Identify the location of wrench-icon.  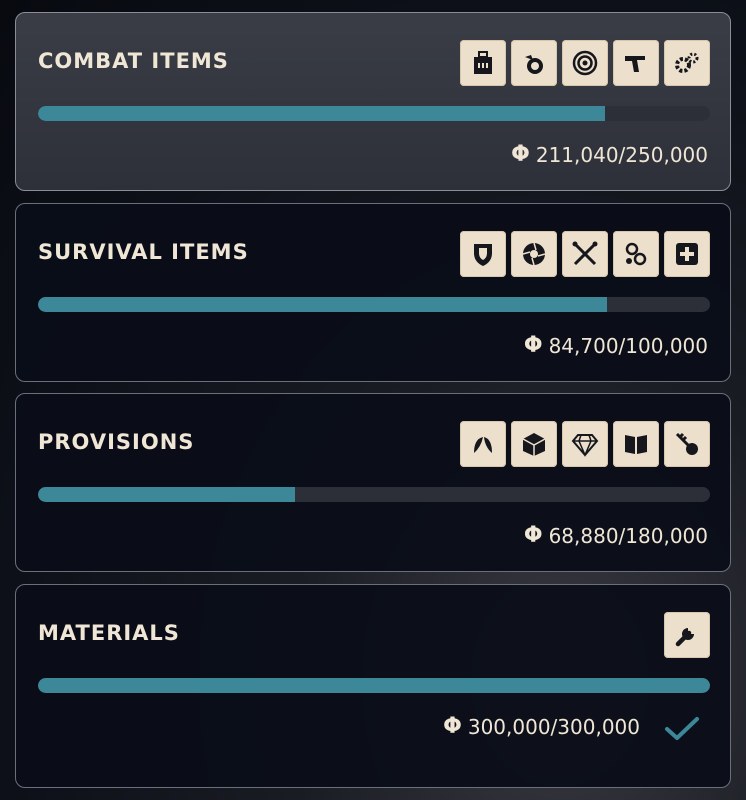
(687, 635).